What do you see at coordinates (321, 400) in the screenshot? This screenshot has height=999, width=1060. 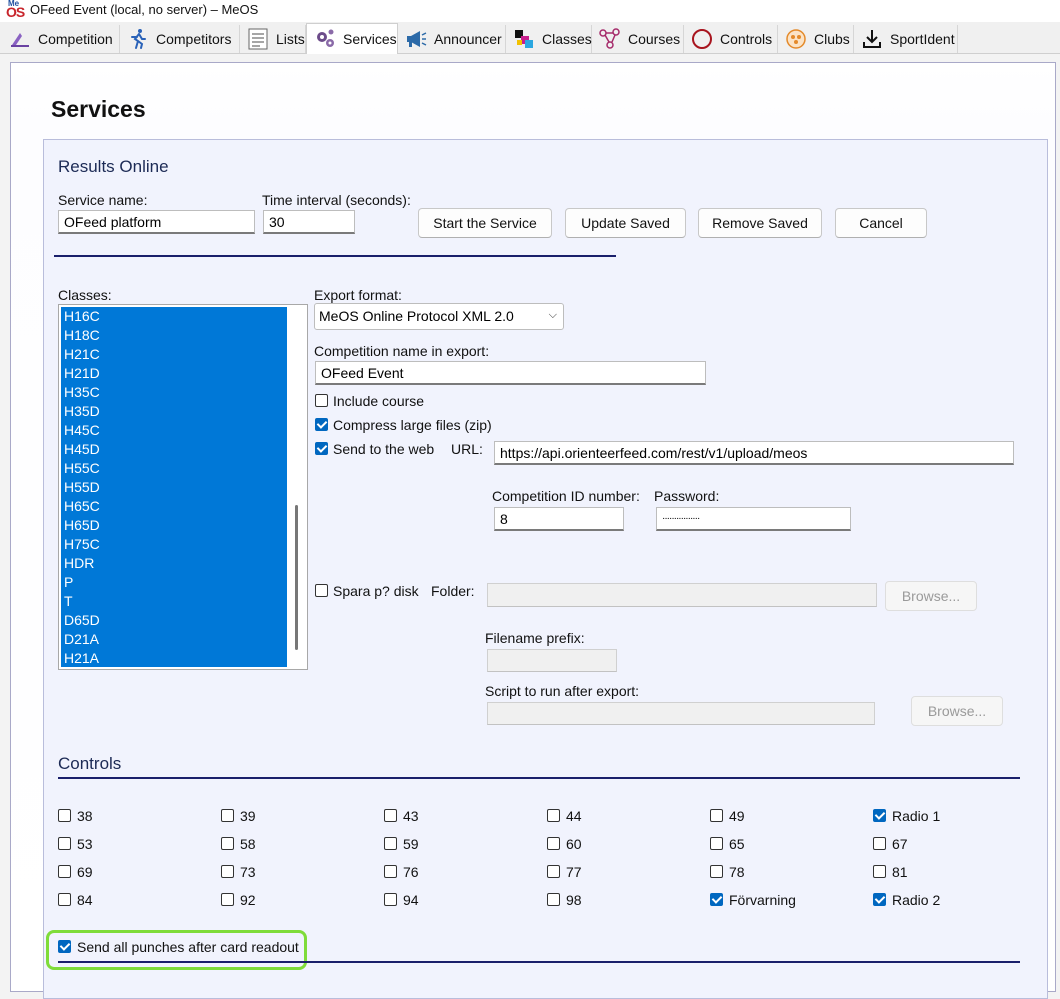 I see `include-course-checkbox` at bounding box center [321, 400].